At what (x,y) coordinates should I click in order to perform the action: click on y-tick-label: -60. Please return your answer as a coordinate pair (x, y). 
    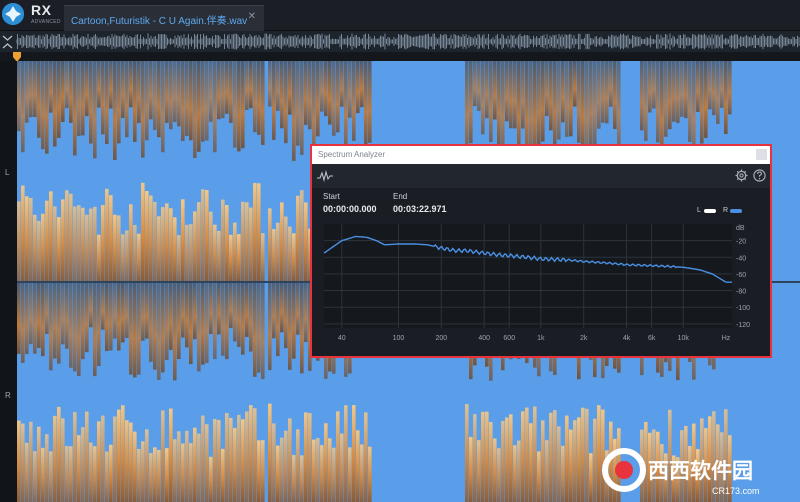
    Looking at the image, I should click on (741, 275).